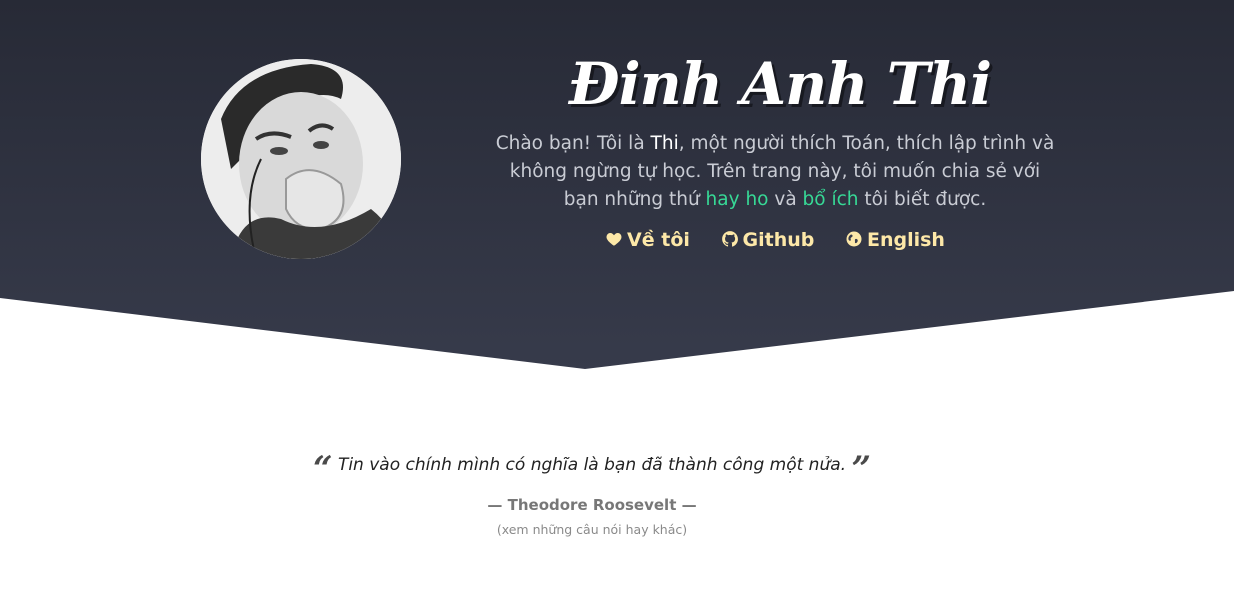 The height and width of the screenshot is (592, 1234). Describe the element at coordinates (830, 199) in the screenshot. I see `bio-highlight: bổ ích` at that location.